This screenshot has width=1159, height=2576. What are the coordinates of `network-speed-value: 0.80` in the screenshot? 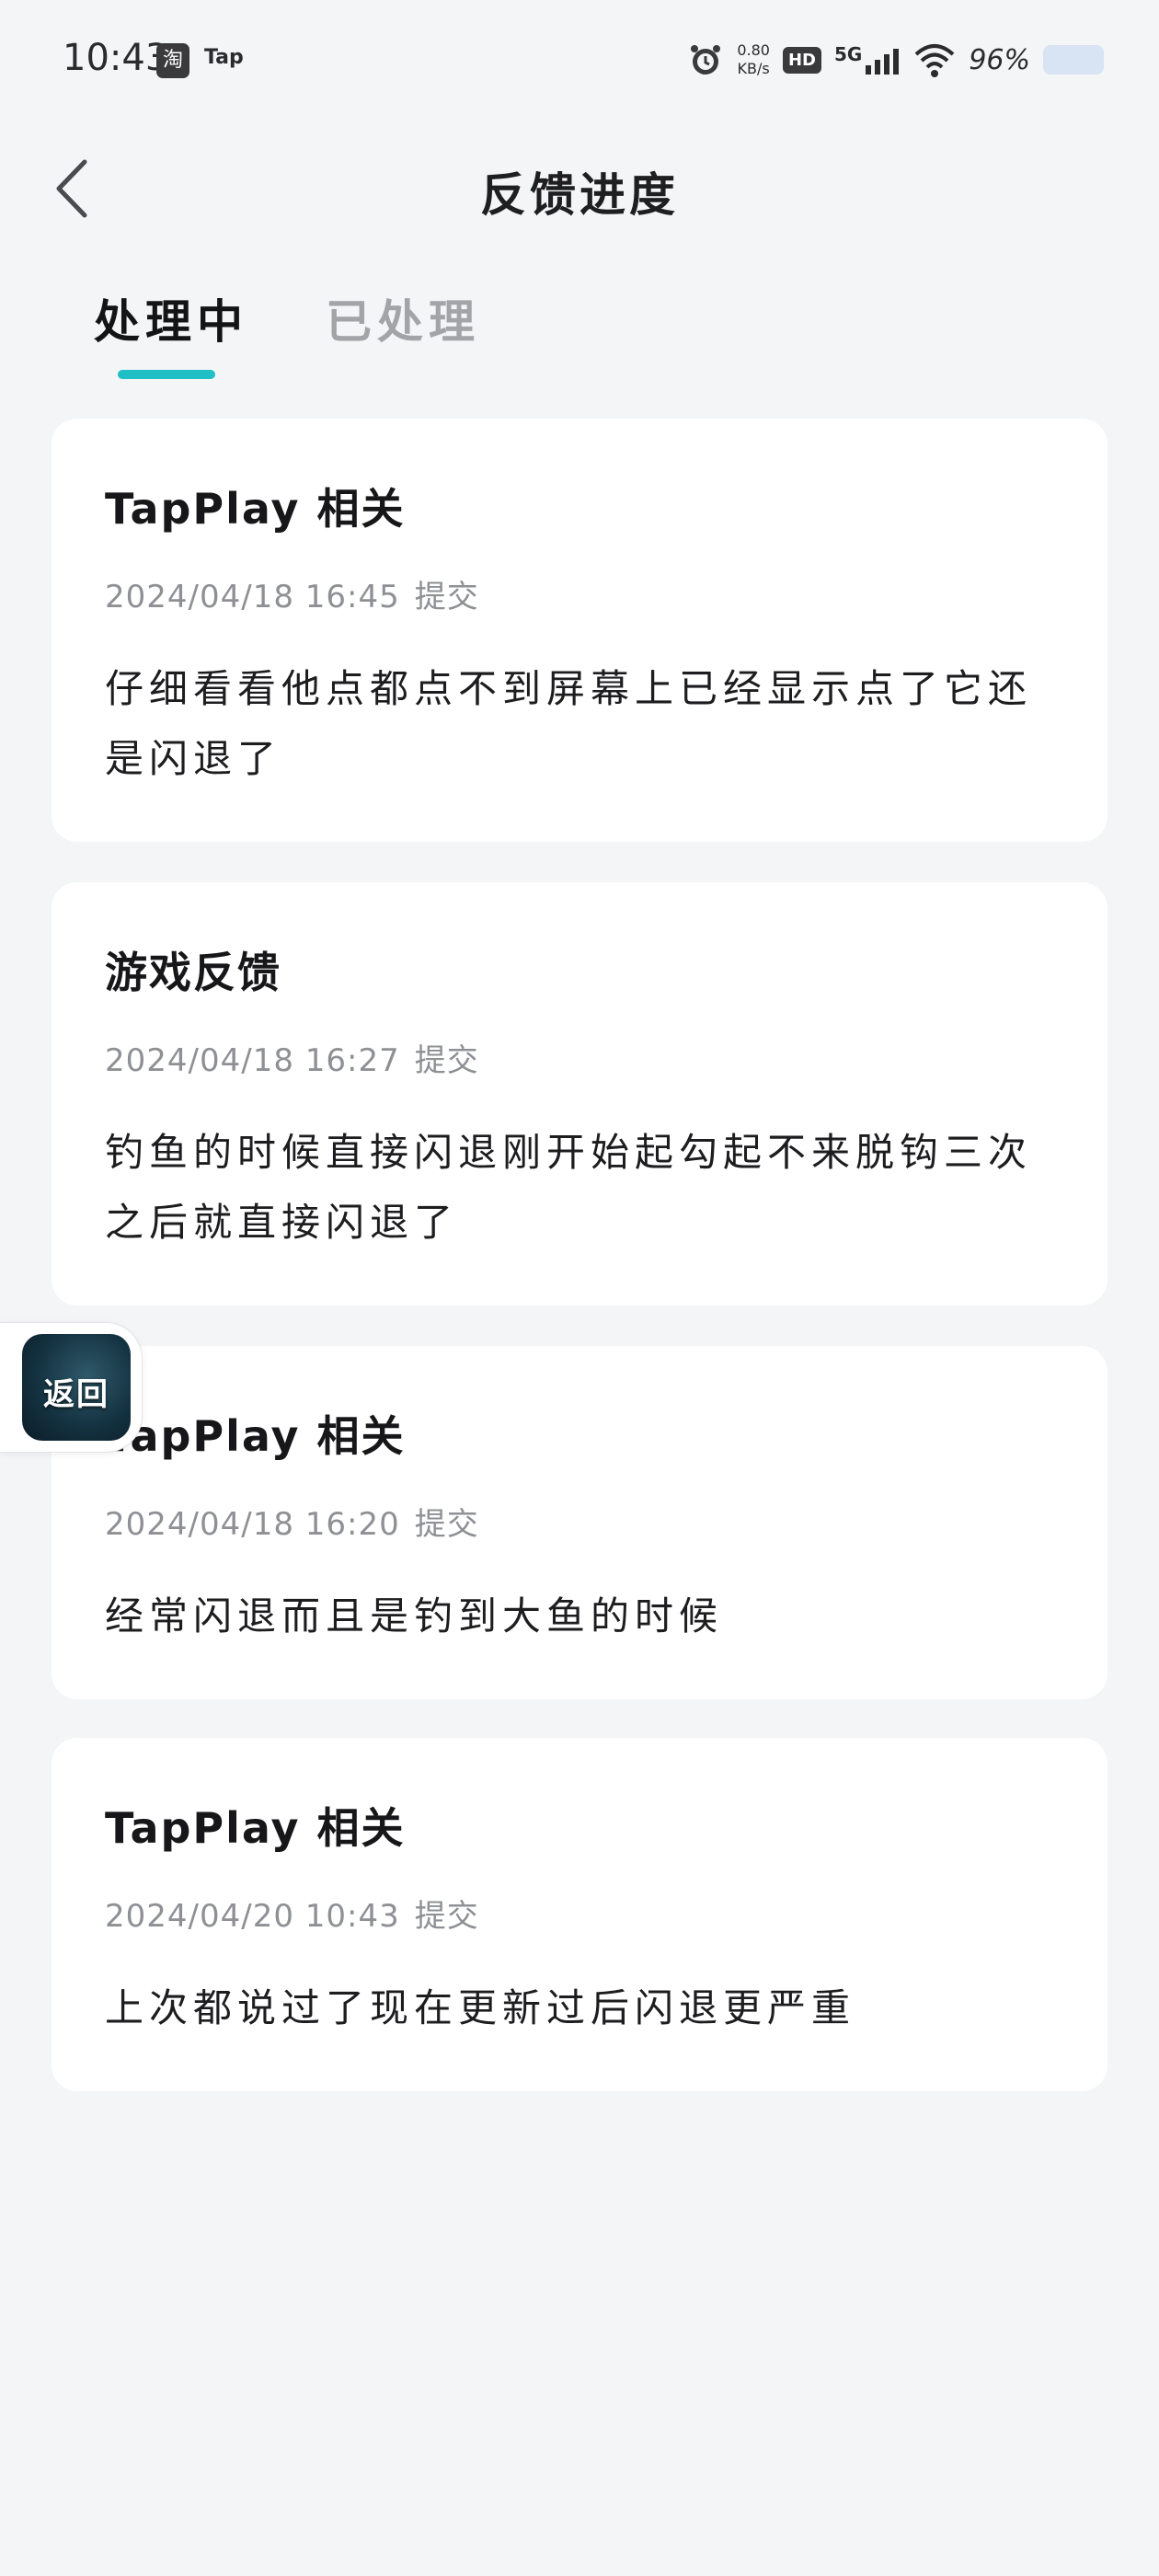 It's located at (753, 50).